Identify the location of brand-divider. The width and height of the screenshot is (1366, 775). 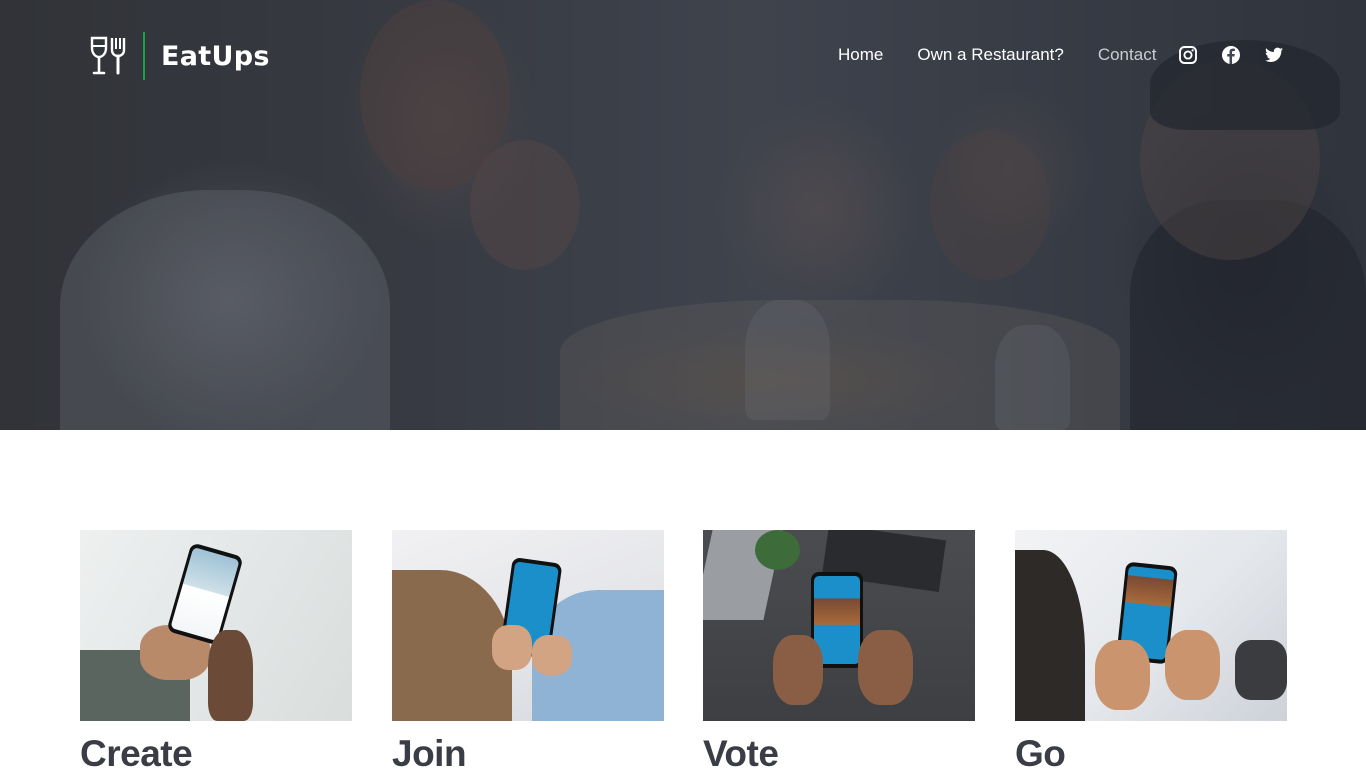
(144, 56).